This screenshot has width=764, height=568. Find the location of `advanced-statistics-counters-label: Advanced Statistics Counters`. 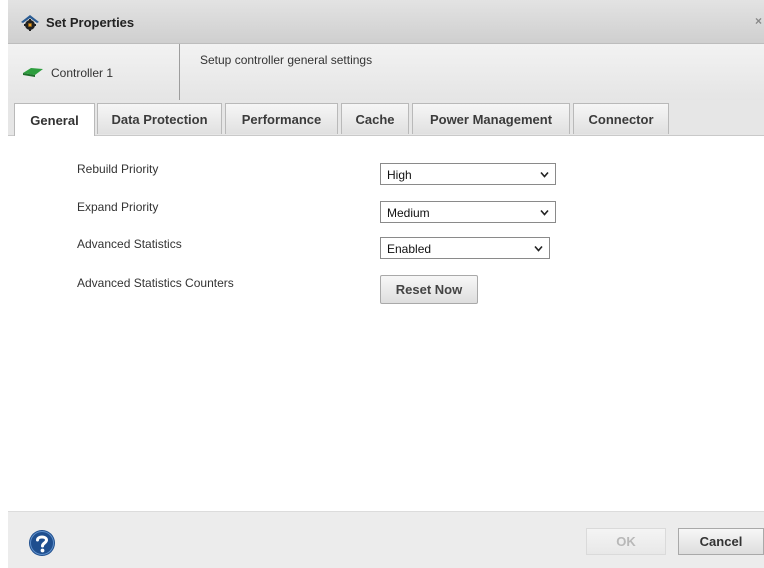

advanced-statistics-counters-label: Advanced Statistics Counters is located at coordinates (155, 283).